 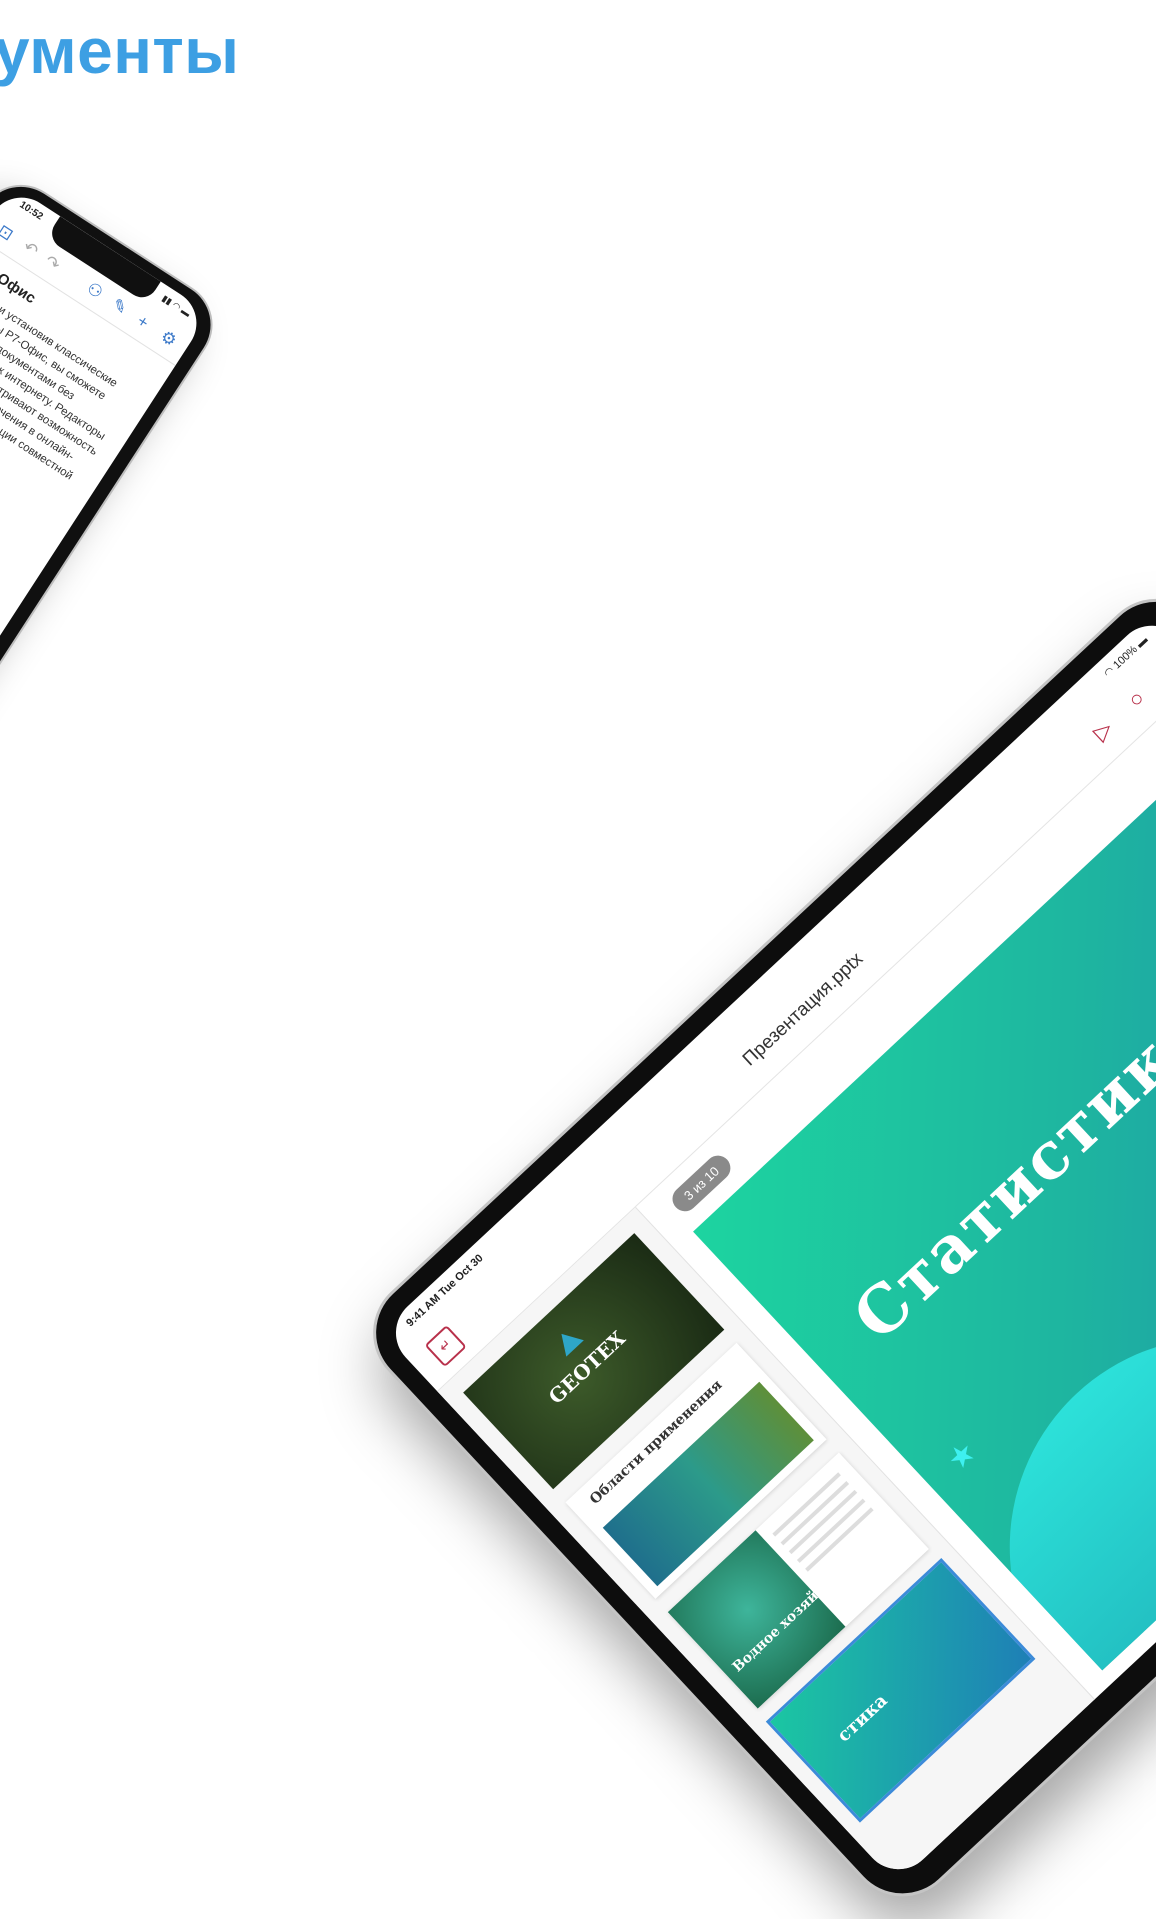 What do you see at coordinates (31, 211) in the screenshot?
I see `phone-clock: 10:52` at bounding box center [31, 211].